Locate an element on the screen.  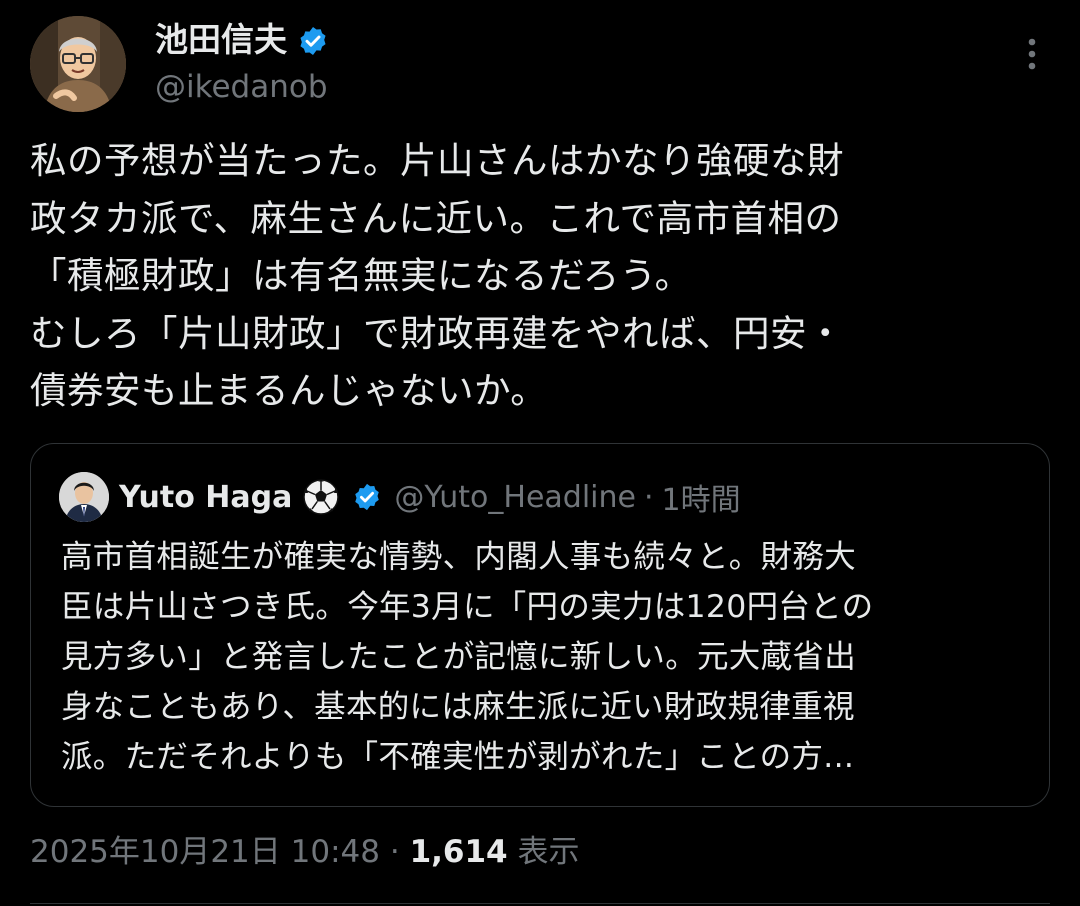
quote-author-avatar is located at coordinates (84, 497).